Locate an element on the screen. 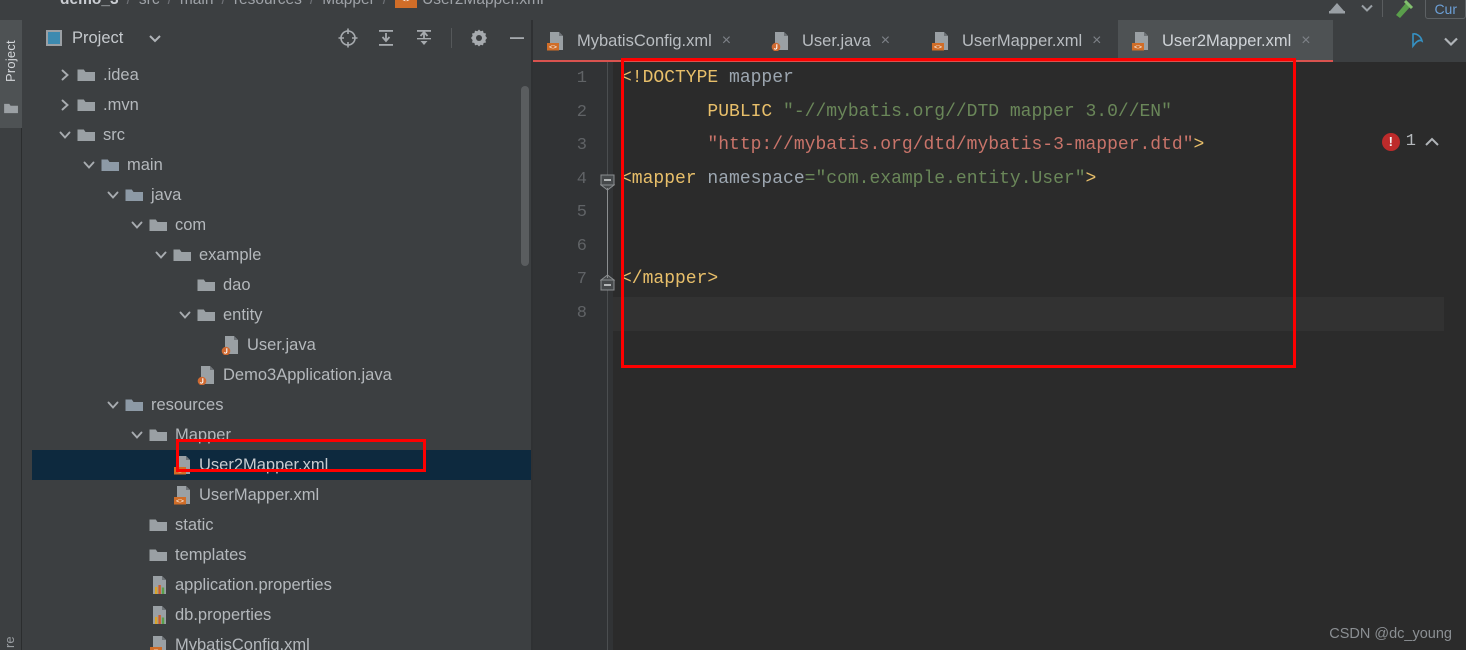 This screenshot has width=1466, height=650. breadcrumb-item-resources: resources is located at coordinates (268, 4).